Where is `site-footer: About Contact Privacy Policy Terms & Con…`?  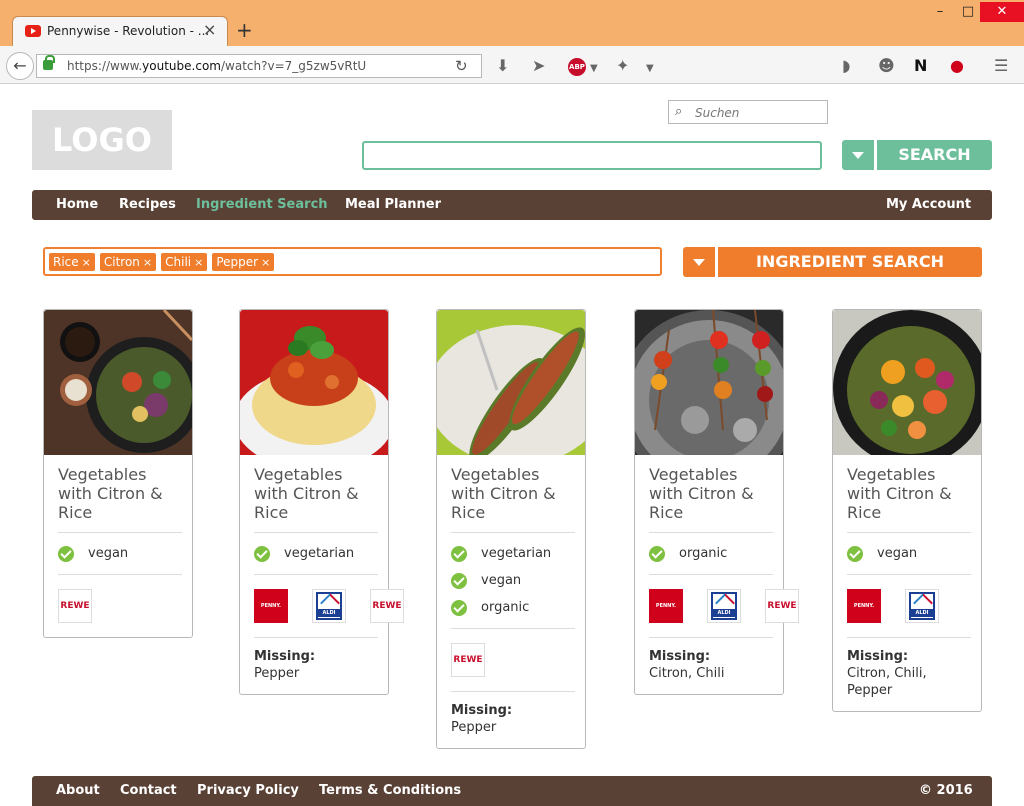
site-footer: About Contact Privacy Policy Terms & Con… is located at coordinates (512, 791).